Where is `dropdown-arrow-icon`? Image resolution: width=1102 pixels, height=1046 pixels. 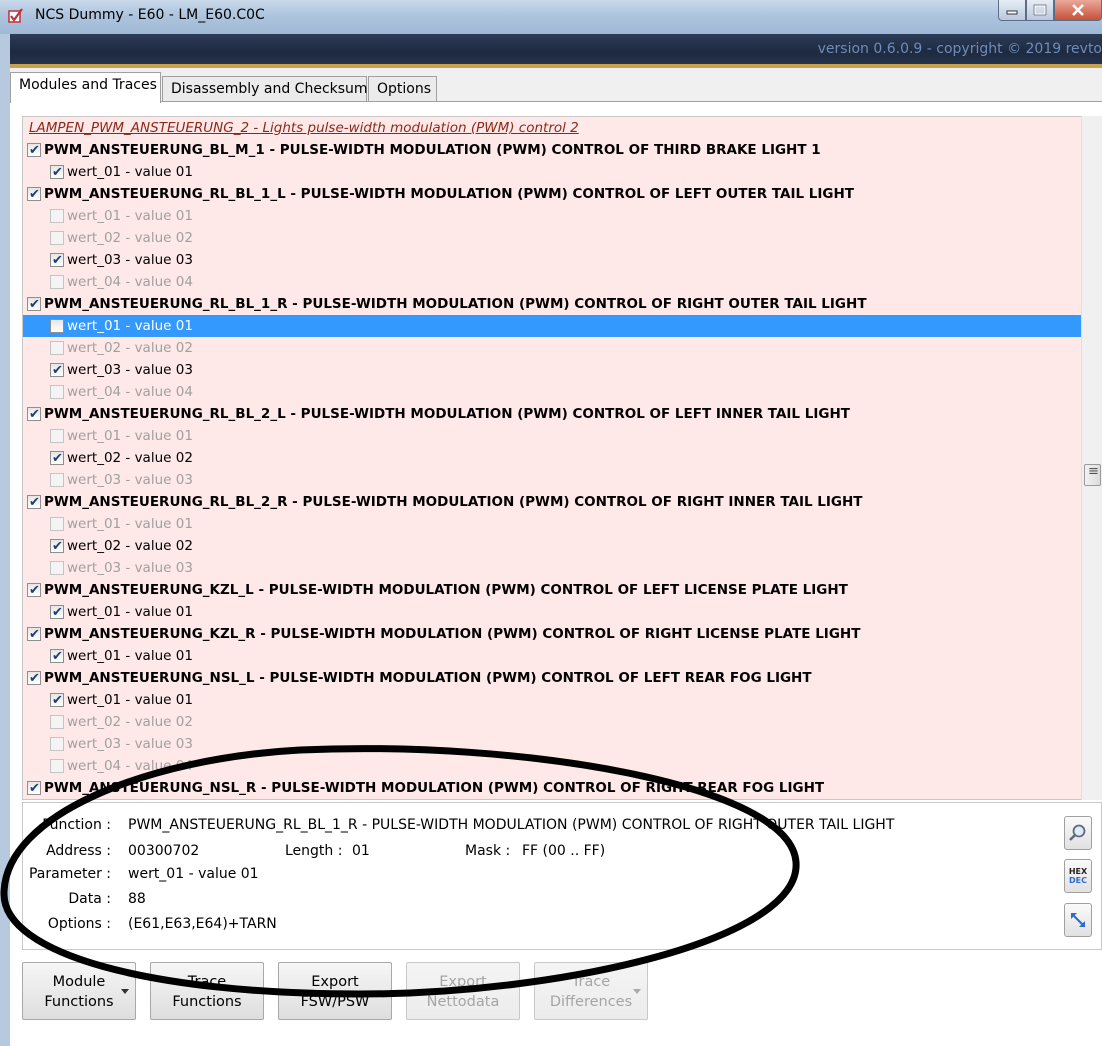 dropdown-arrow-icon is located at coordinates (637, 991).